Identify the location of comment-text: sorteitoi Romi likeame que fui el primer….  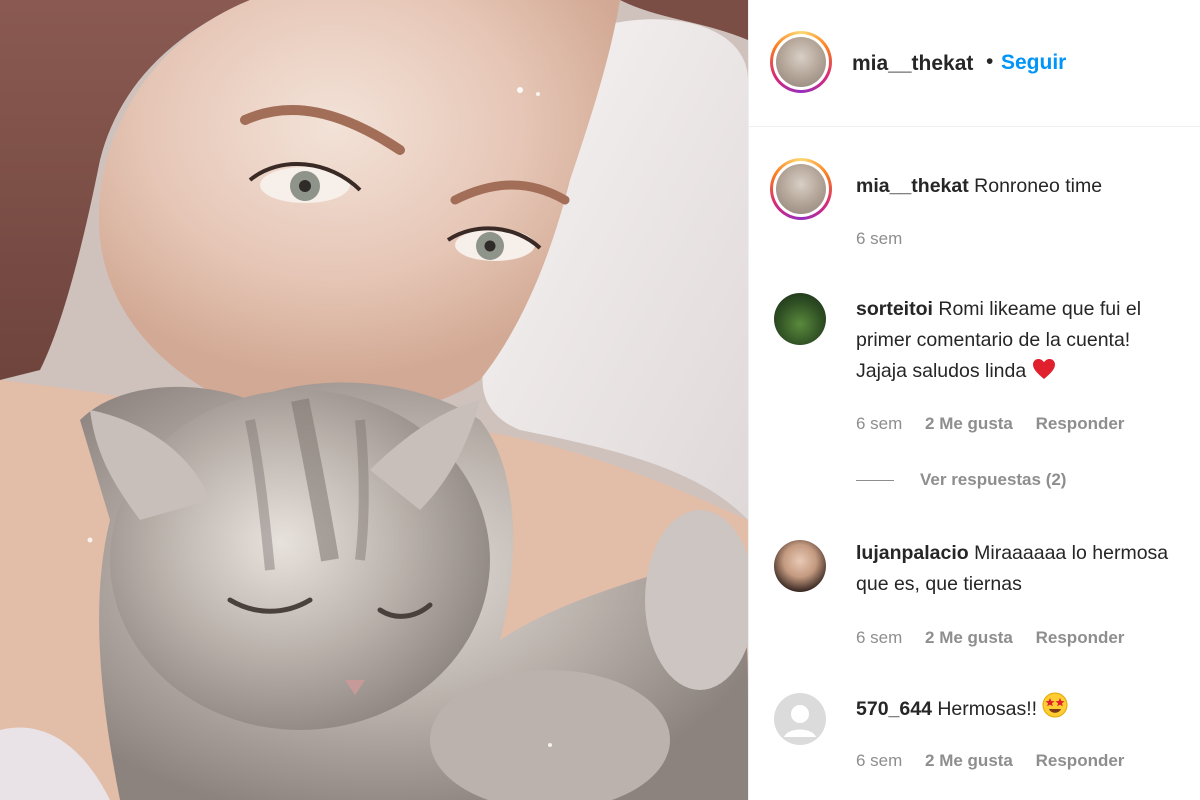
(1021, 340).